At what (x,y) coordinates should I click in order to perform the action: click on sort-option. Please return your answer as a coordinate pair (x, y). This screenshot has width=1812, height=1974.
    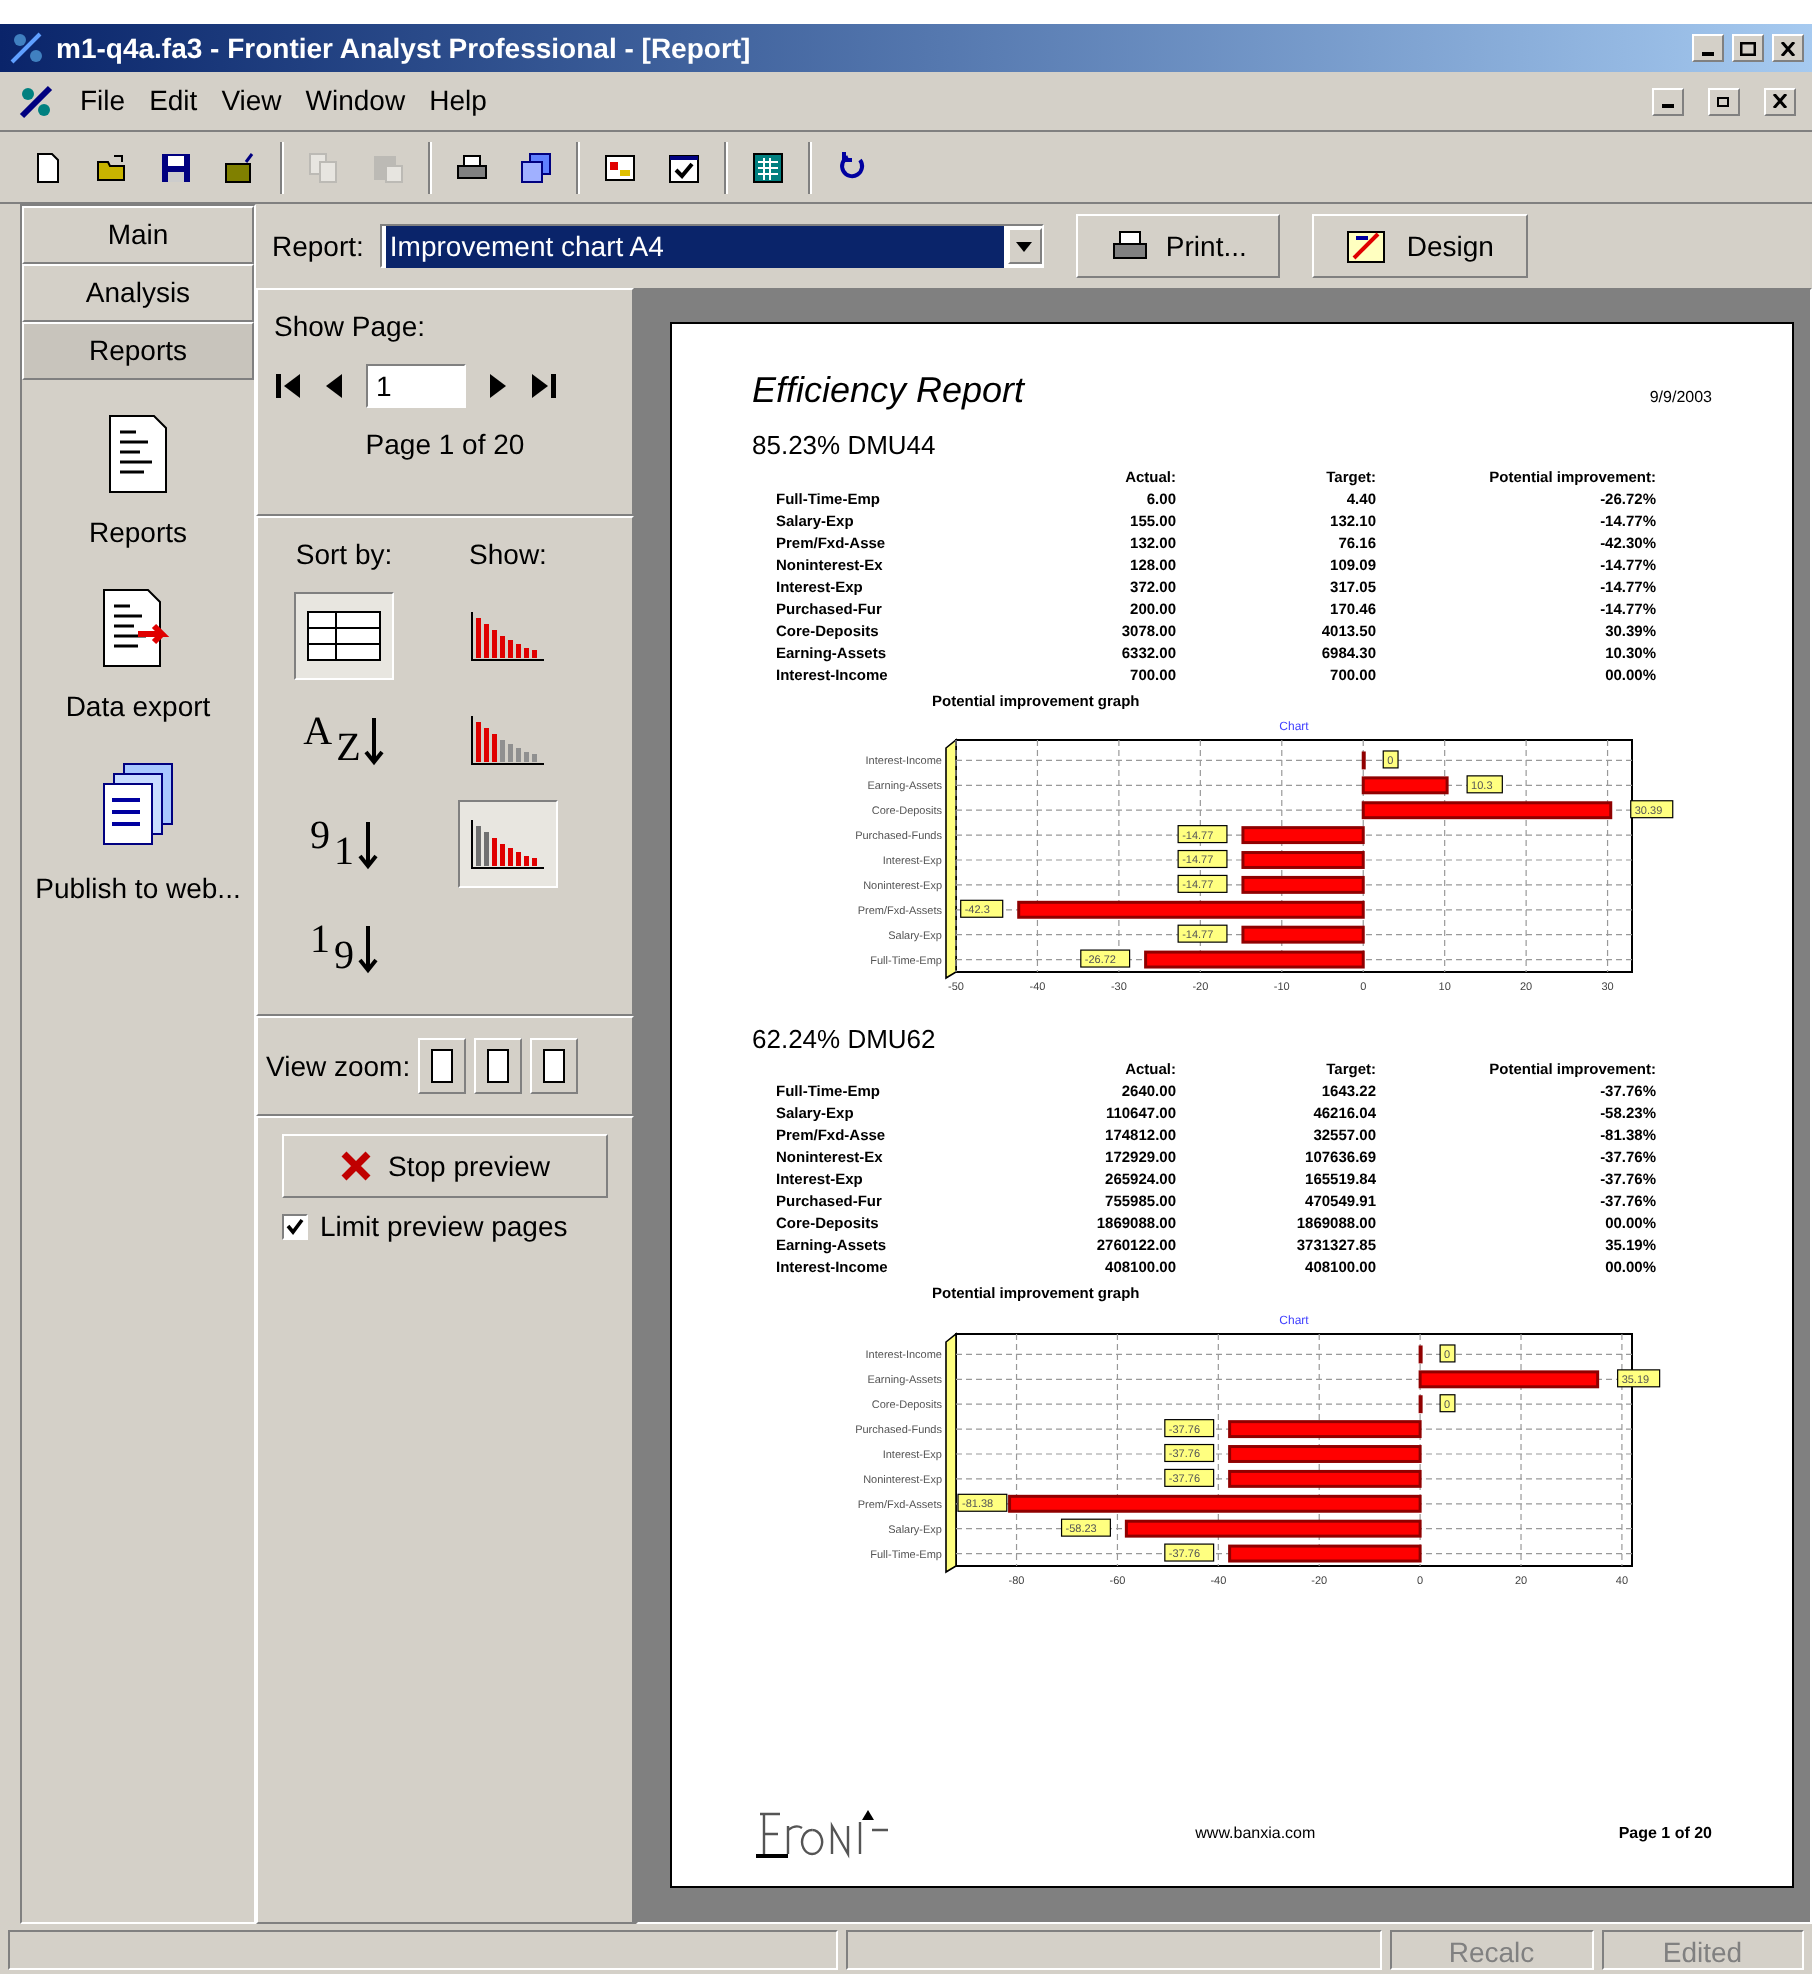
    Looking at the image, I should click on (344, 636).